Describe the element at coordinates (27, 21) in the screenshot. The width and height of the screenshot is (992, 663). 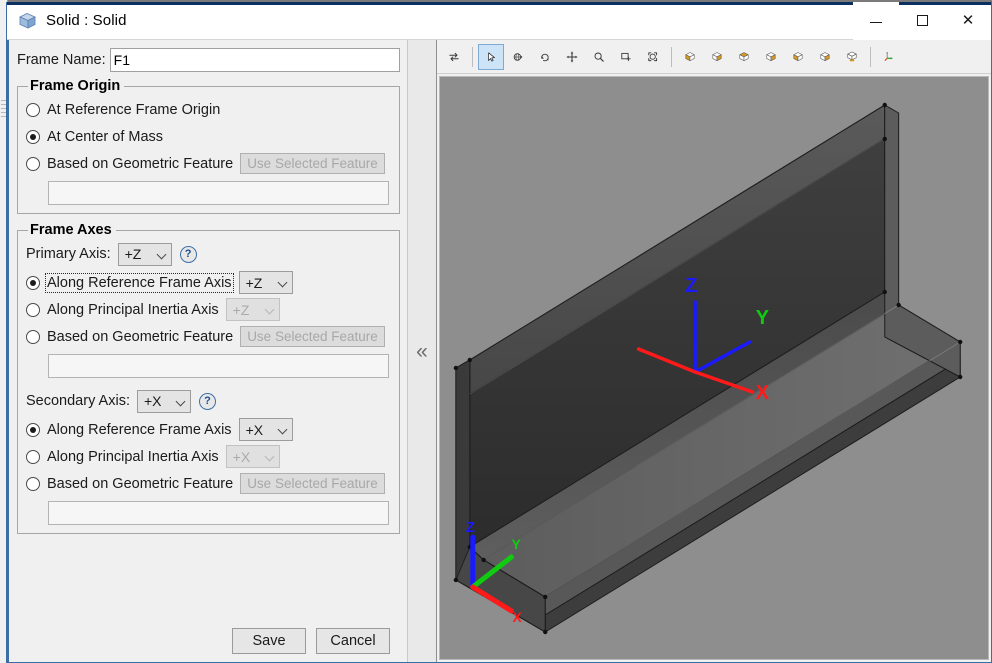
I see `solid-cube-icon` at that location.